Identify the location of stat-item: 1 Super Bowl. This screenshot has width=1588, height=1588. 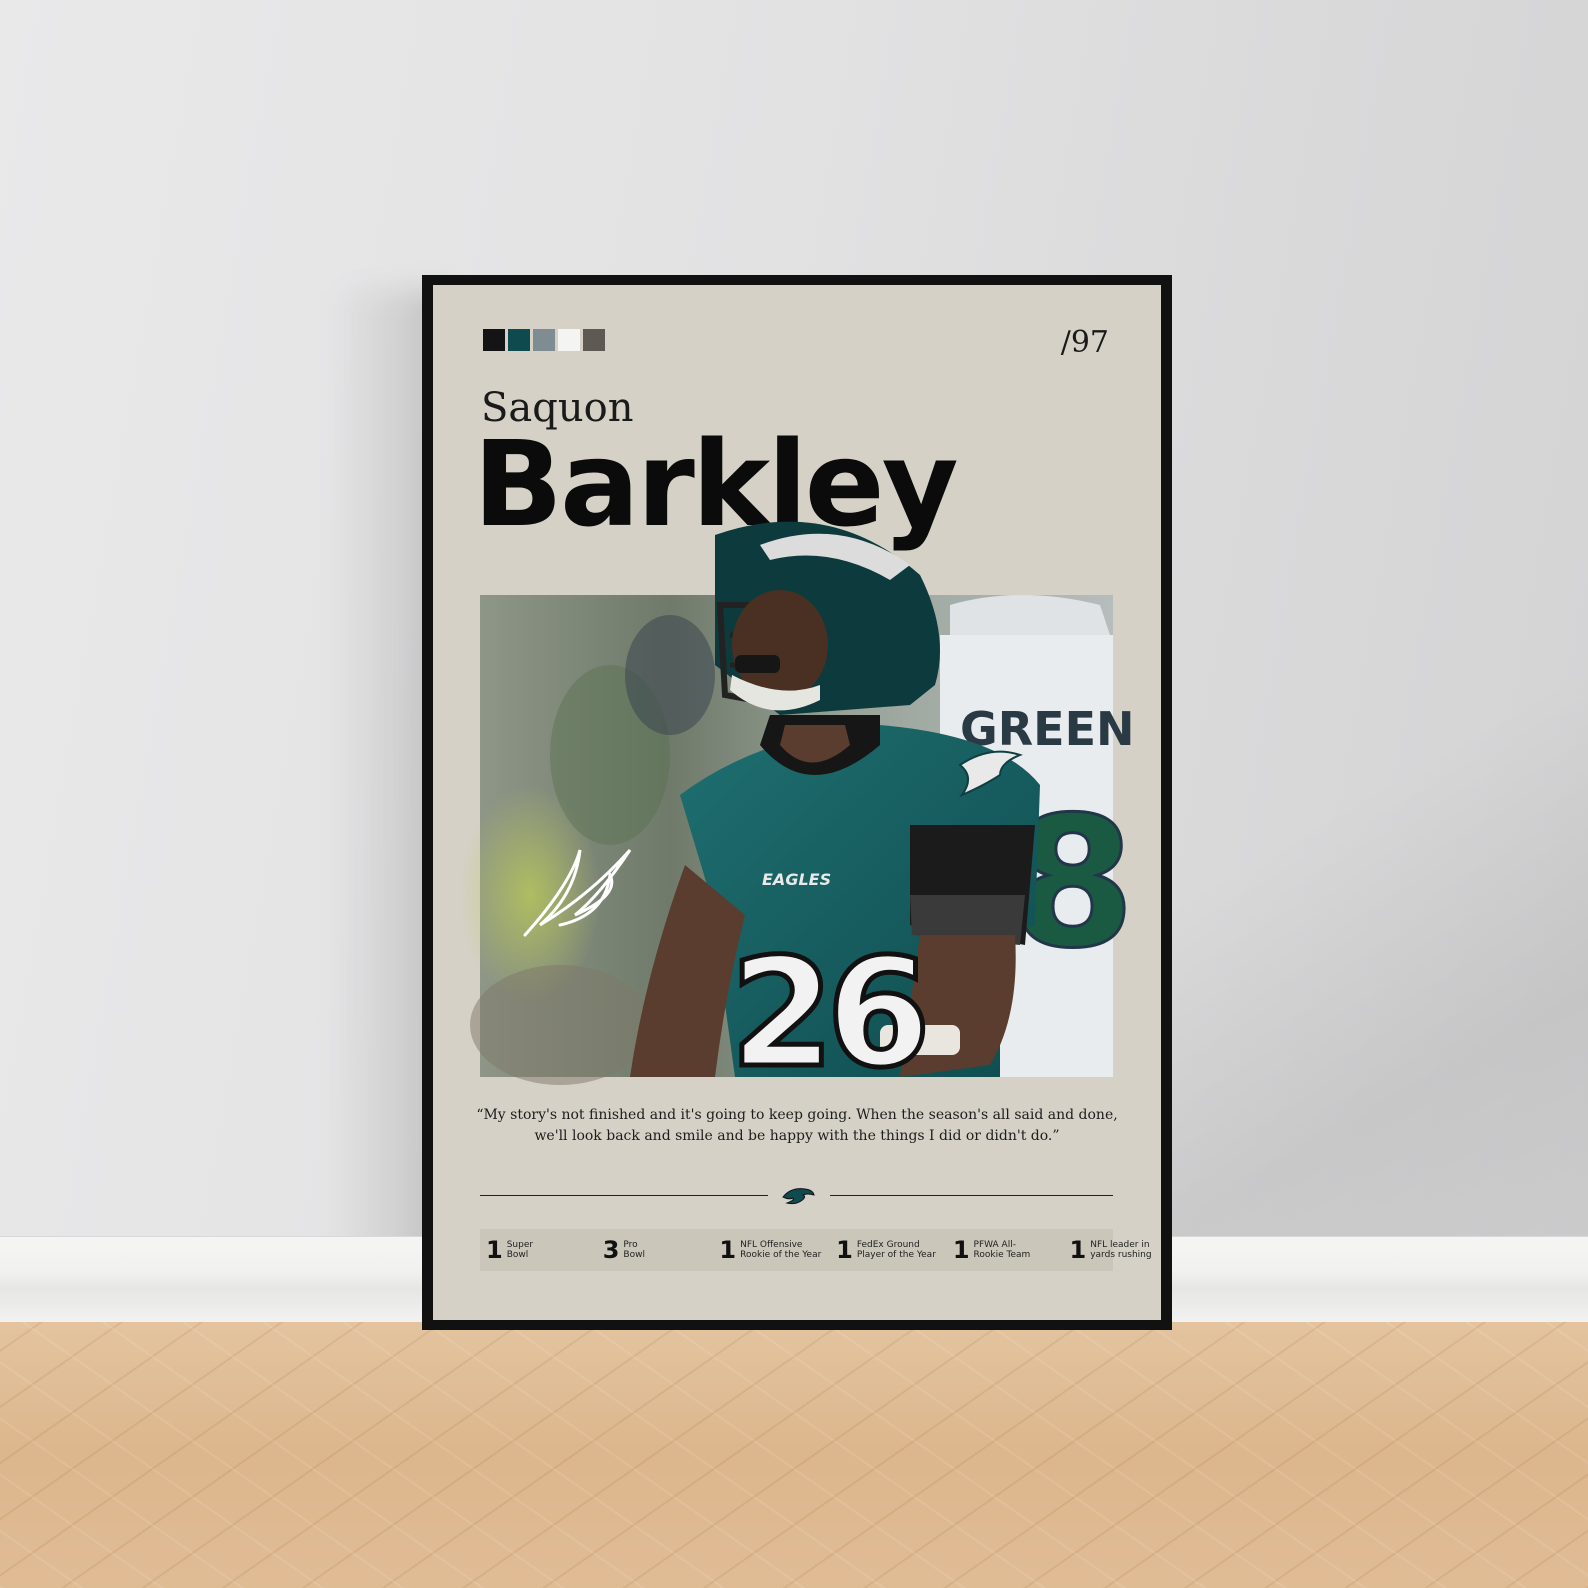
(538, 1250).